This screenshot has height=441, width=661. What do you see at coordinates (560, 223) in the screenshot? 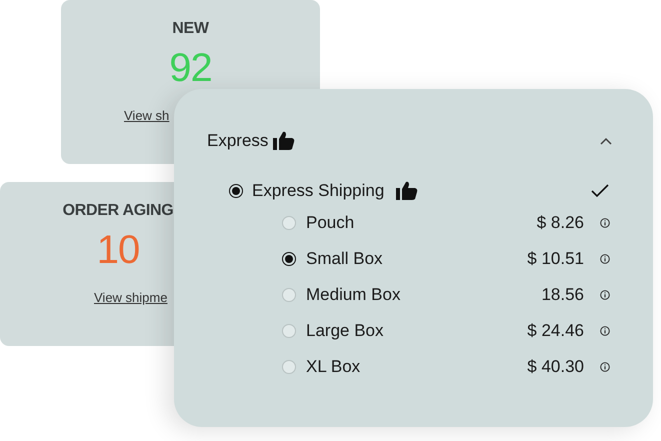
I see `option-price: $ 8.26` at bounding box center [560, 223].